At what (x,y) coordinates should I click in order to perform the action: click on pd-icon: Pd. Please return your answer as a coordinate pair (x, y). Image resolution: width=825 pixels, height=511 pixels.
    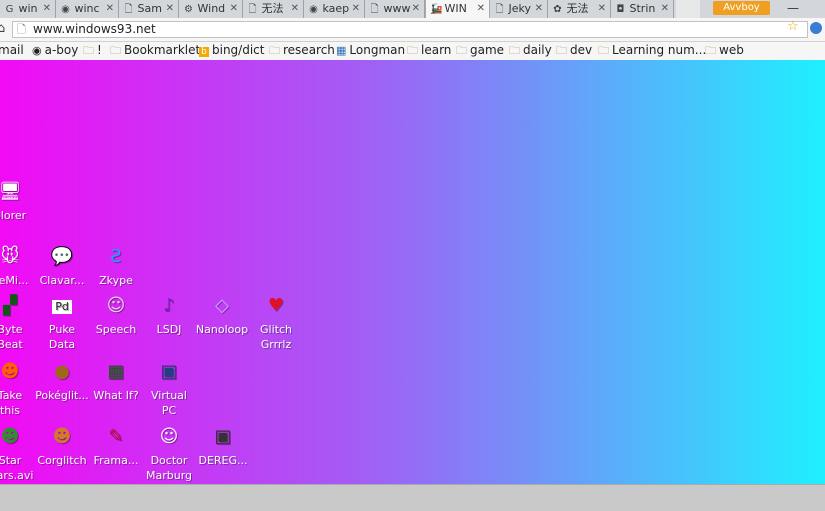
    Looking at the image, I should click on (62, 307).